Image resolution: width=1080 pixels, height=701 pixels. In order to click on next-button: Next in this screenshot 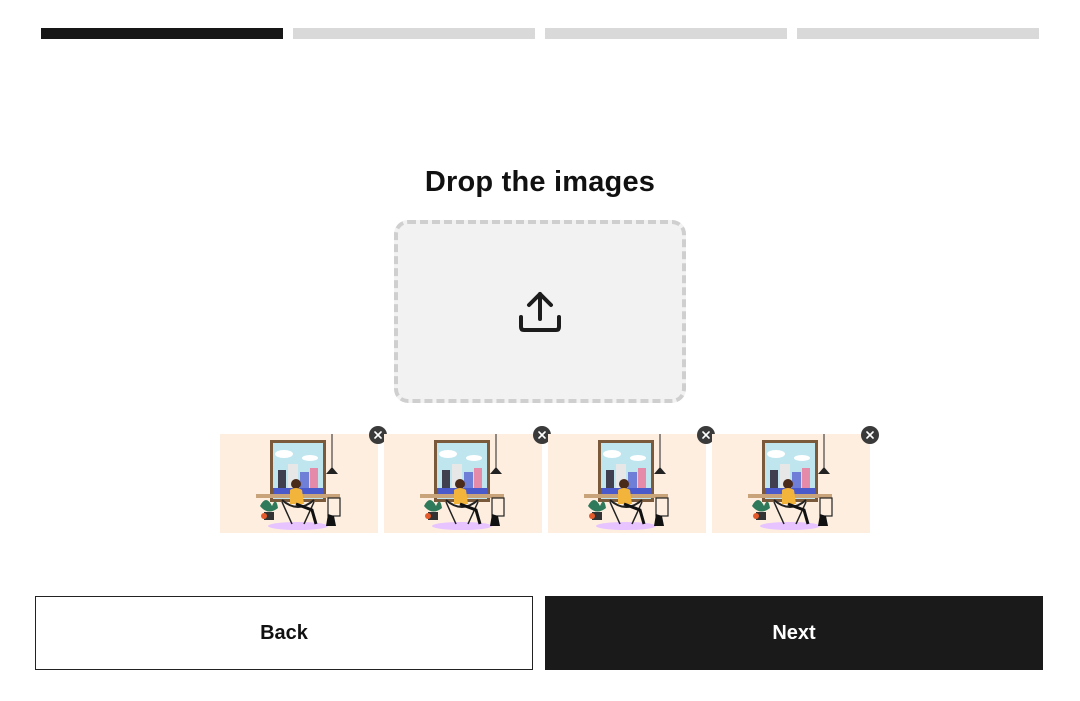, I will do `click(794, 633)`.